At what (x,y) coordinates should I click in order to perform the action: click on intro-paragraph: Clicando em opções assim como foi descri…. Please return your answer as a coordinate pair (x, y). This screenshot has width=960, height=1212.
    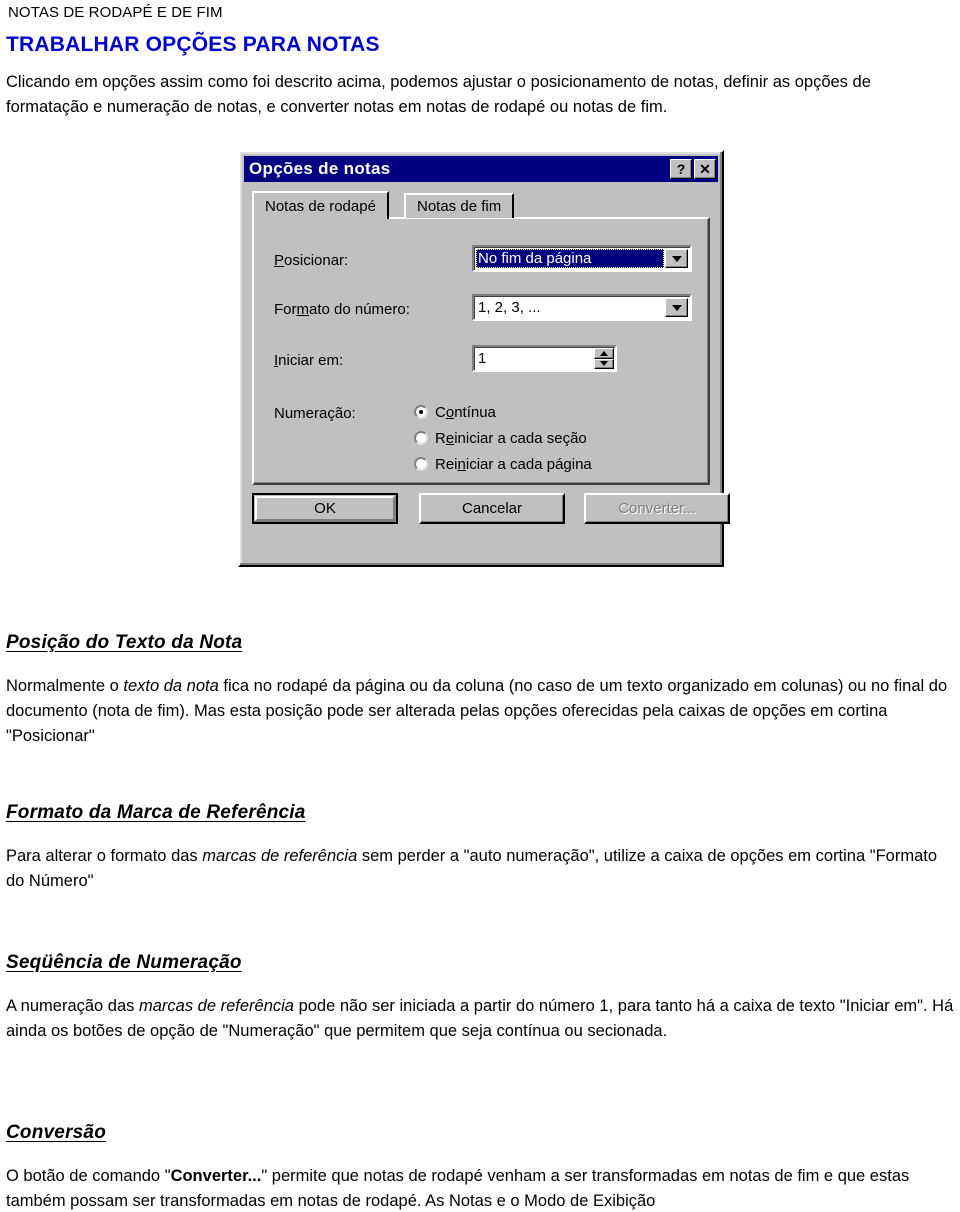
    Looking at the image, I should click on (438, 94).